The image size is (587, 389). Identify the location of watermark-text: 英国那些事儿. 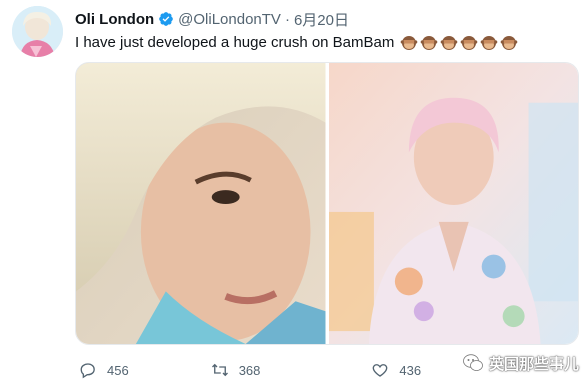
(534, 364).